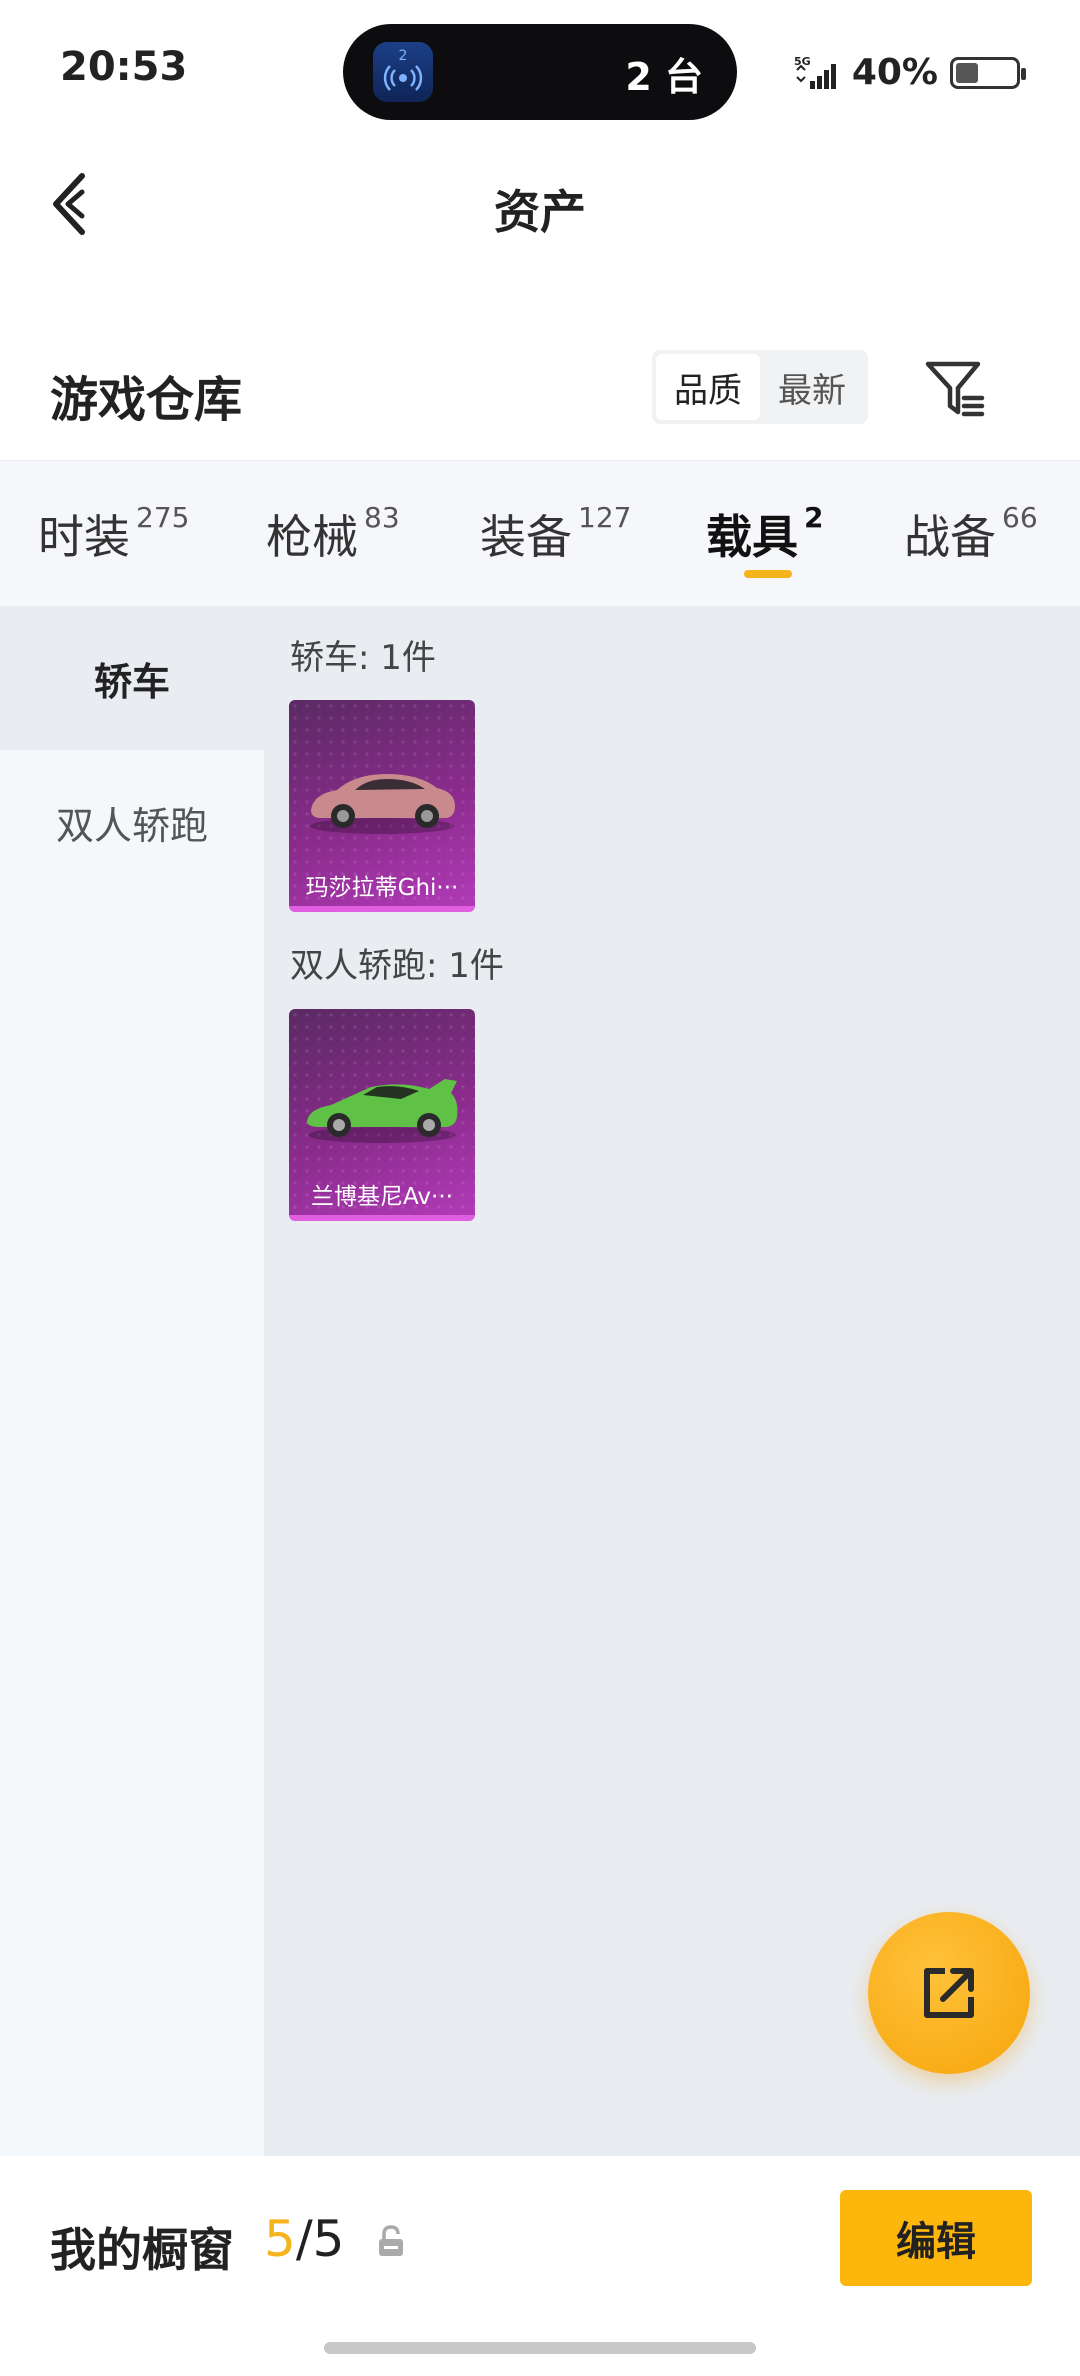 This screenshot has height=2376, width=1080. What do you see at coordinates (382, 888) in the screenshot?
I see `item-name: 玛莎拉蒂Ghi···` at bounding box center [382, 888].